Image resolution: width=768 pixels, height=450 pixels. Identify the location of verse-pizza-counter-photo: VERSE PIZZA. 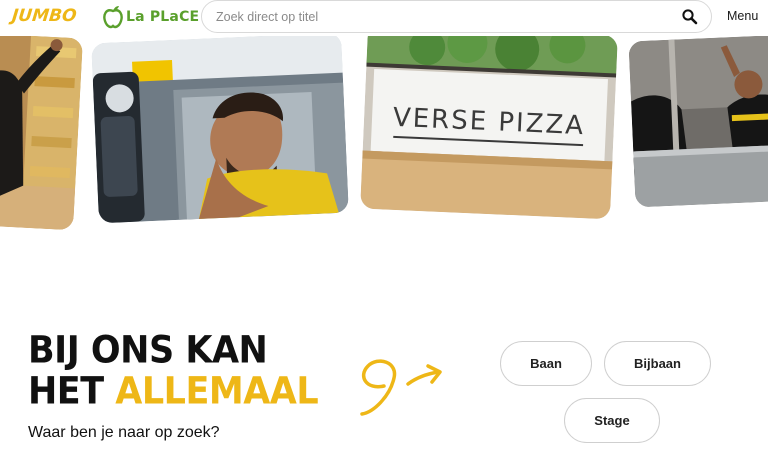
(489, 122).